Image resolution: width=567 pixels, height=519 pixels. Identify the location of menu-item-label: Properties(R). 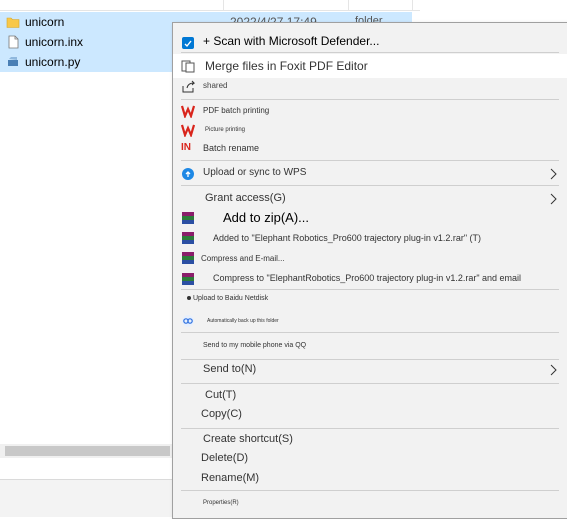
(221, 503).